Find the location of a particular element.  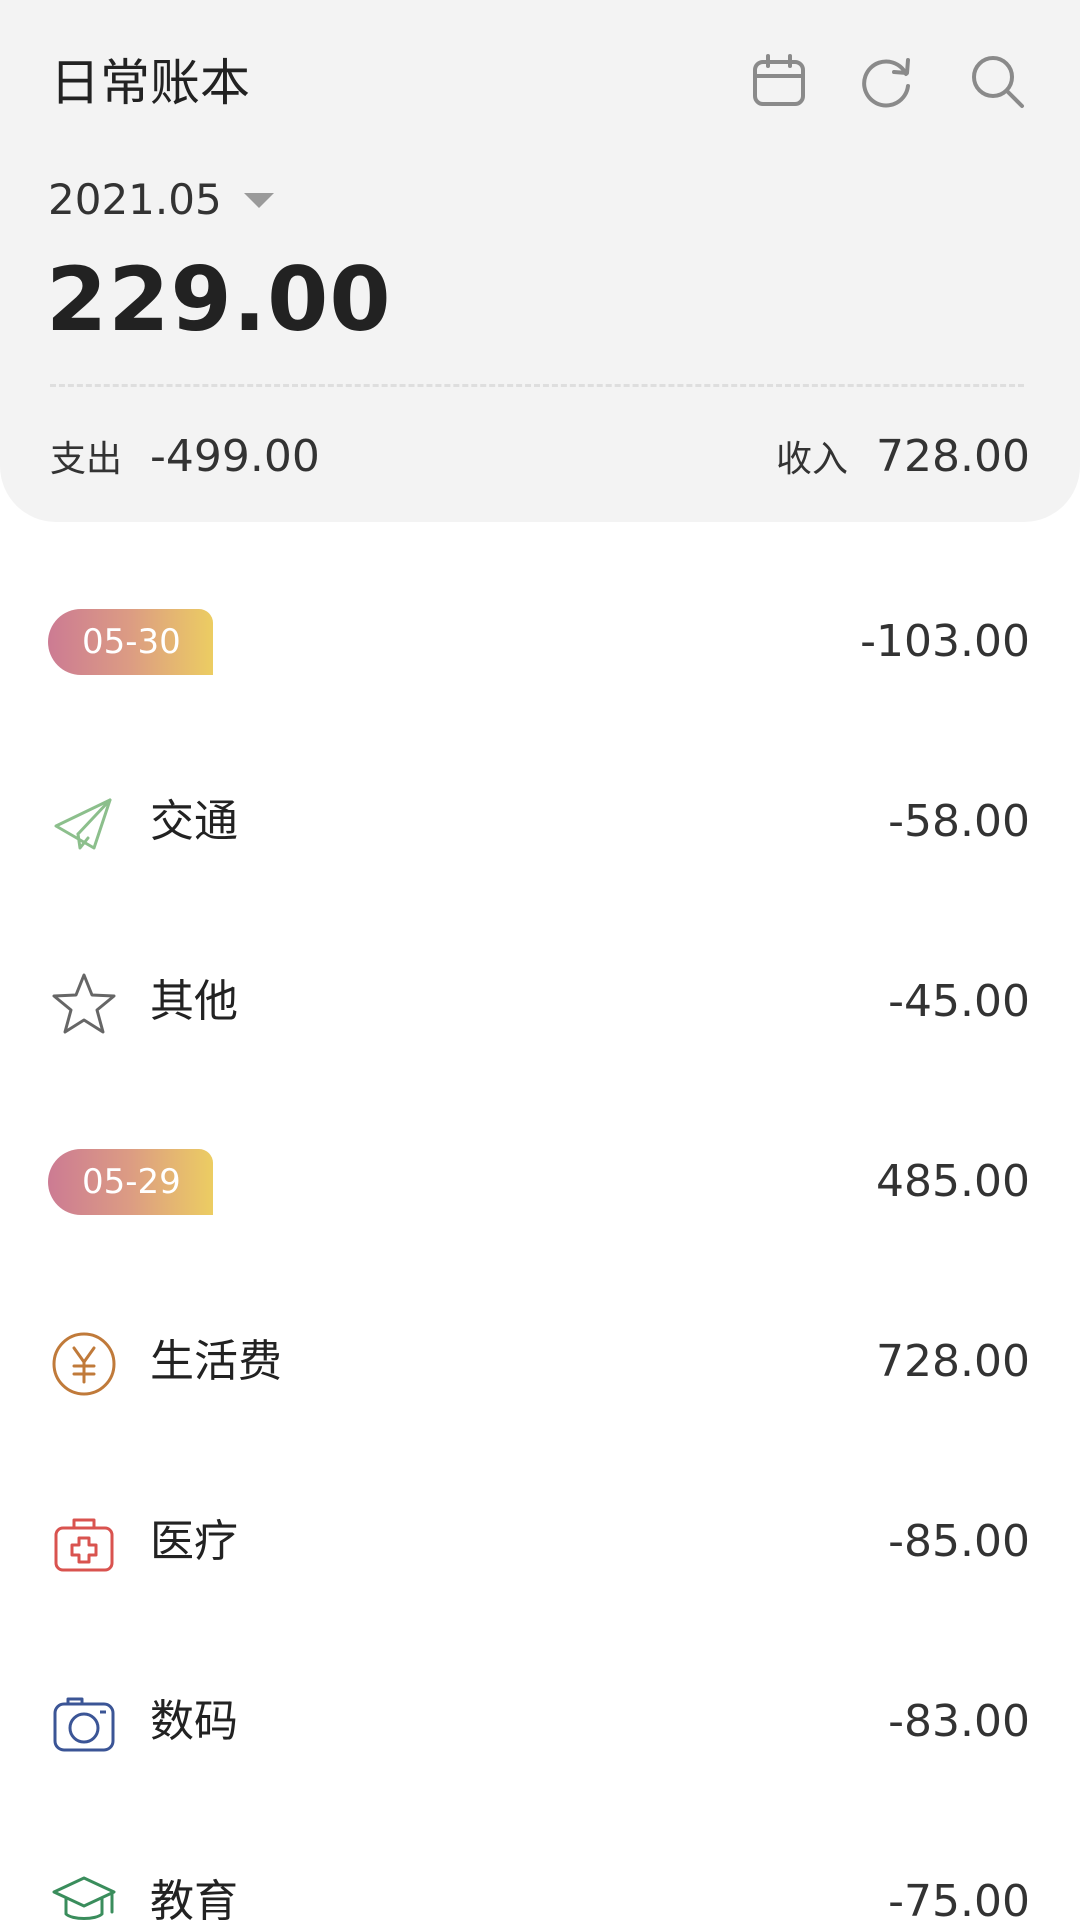

transaction-amount: -45.00 is located at coordinates (959, 1001).